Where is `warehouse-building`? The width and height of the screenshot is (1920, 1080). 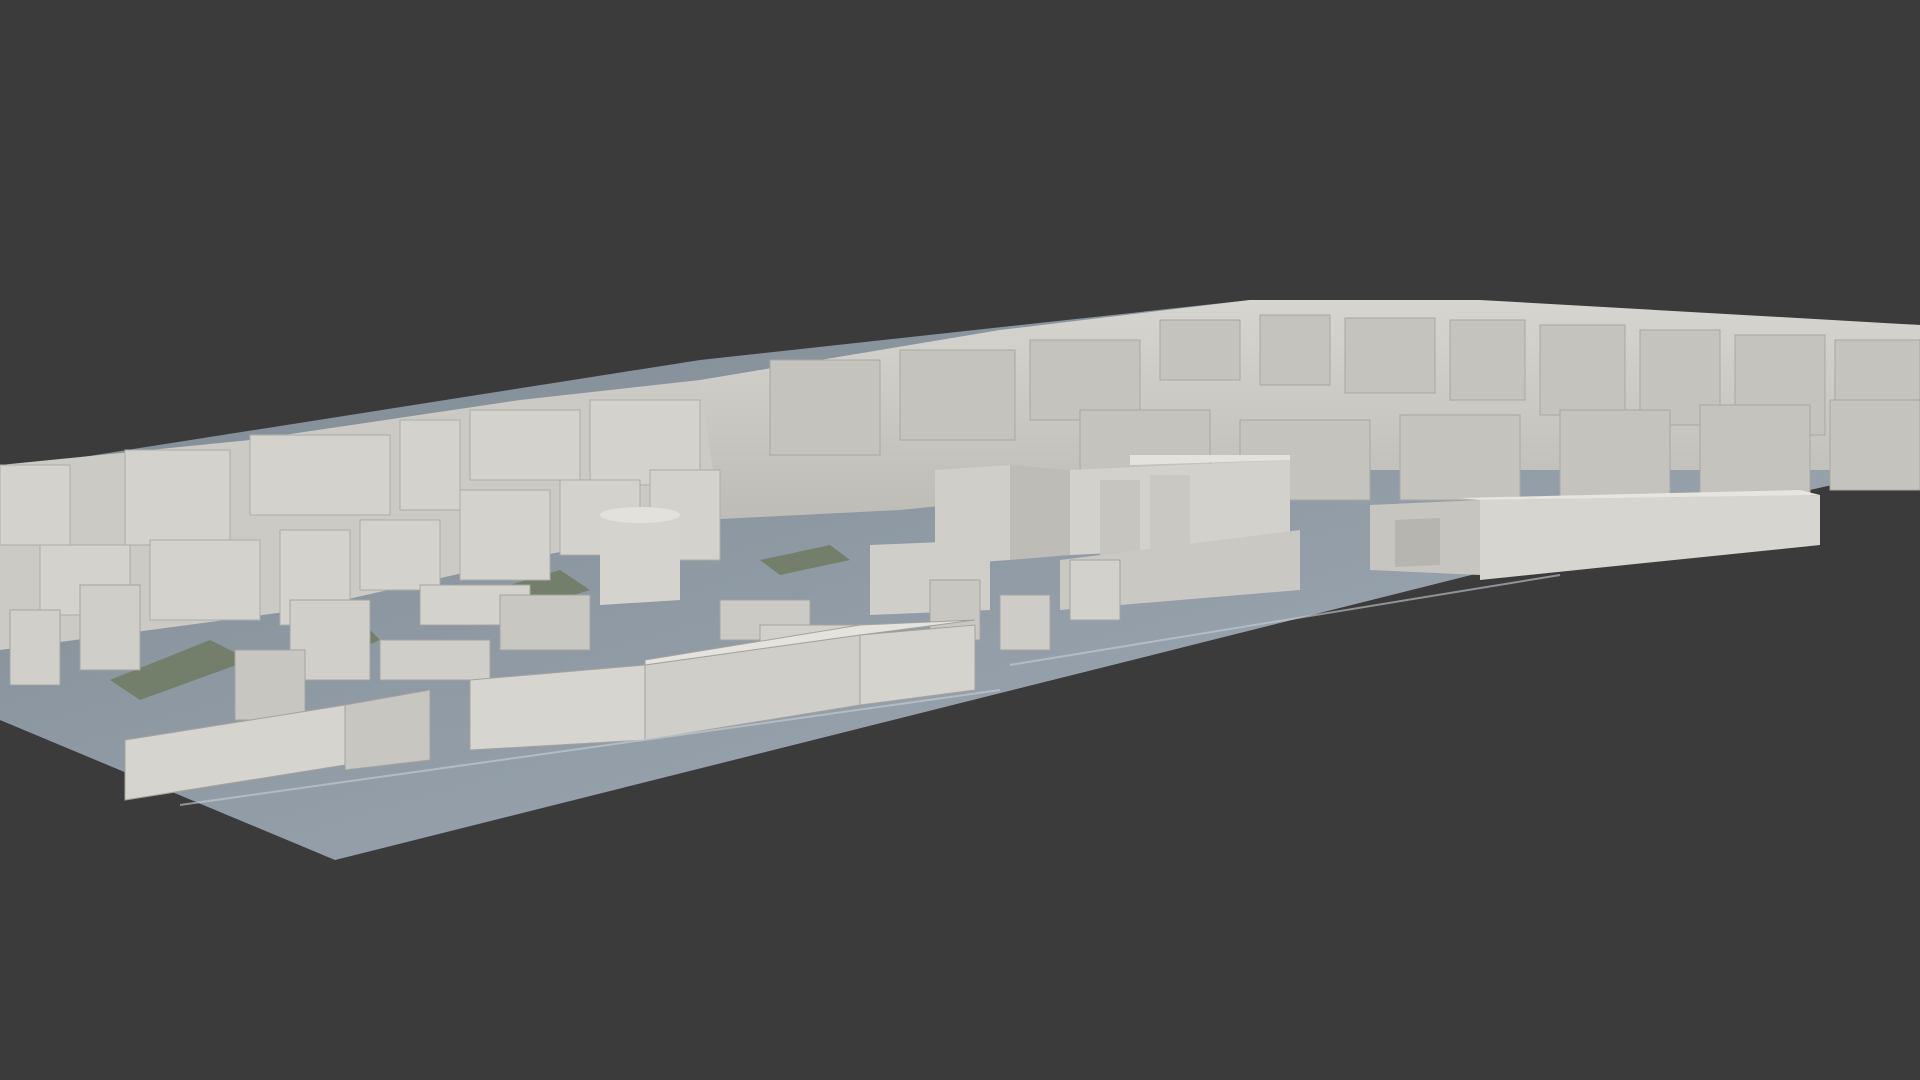 warehouse-building is located at coordinates (1595, 535).